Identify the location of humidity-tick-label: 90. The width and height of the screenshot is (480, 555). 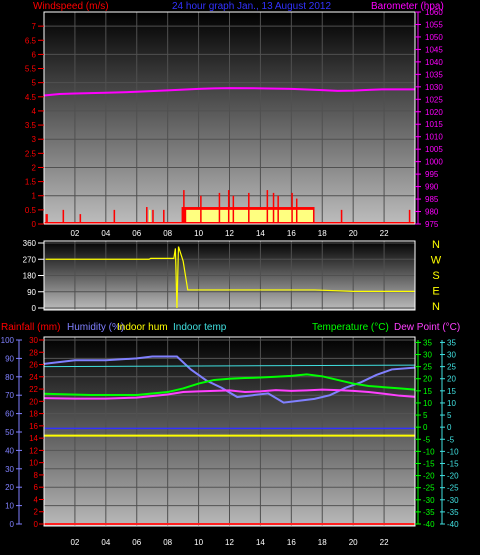
(9, 358).